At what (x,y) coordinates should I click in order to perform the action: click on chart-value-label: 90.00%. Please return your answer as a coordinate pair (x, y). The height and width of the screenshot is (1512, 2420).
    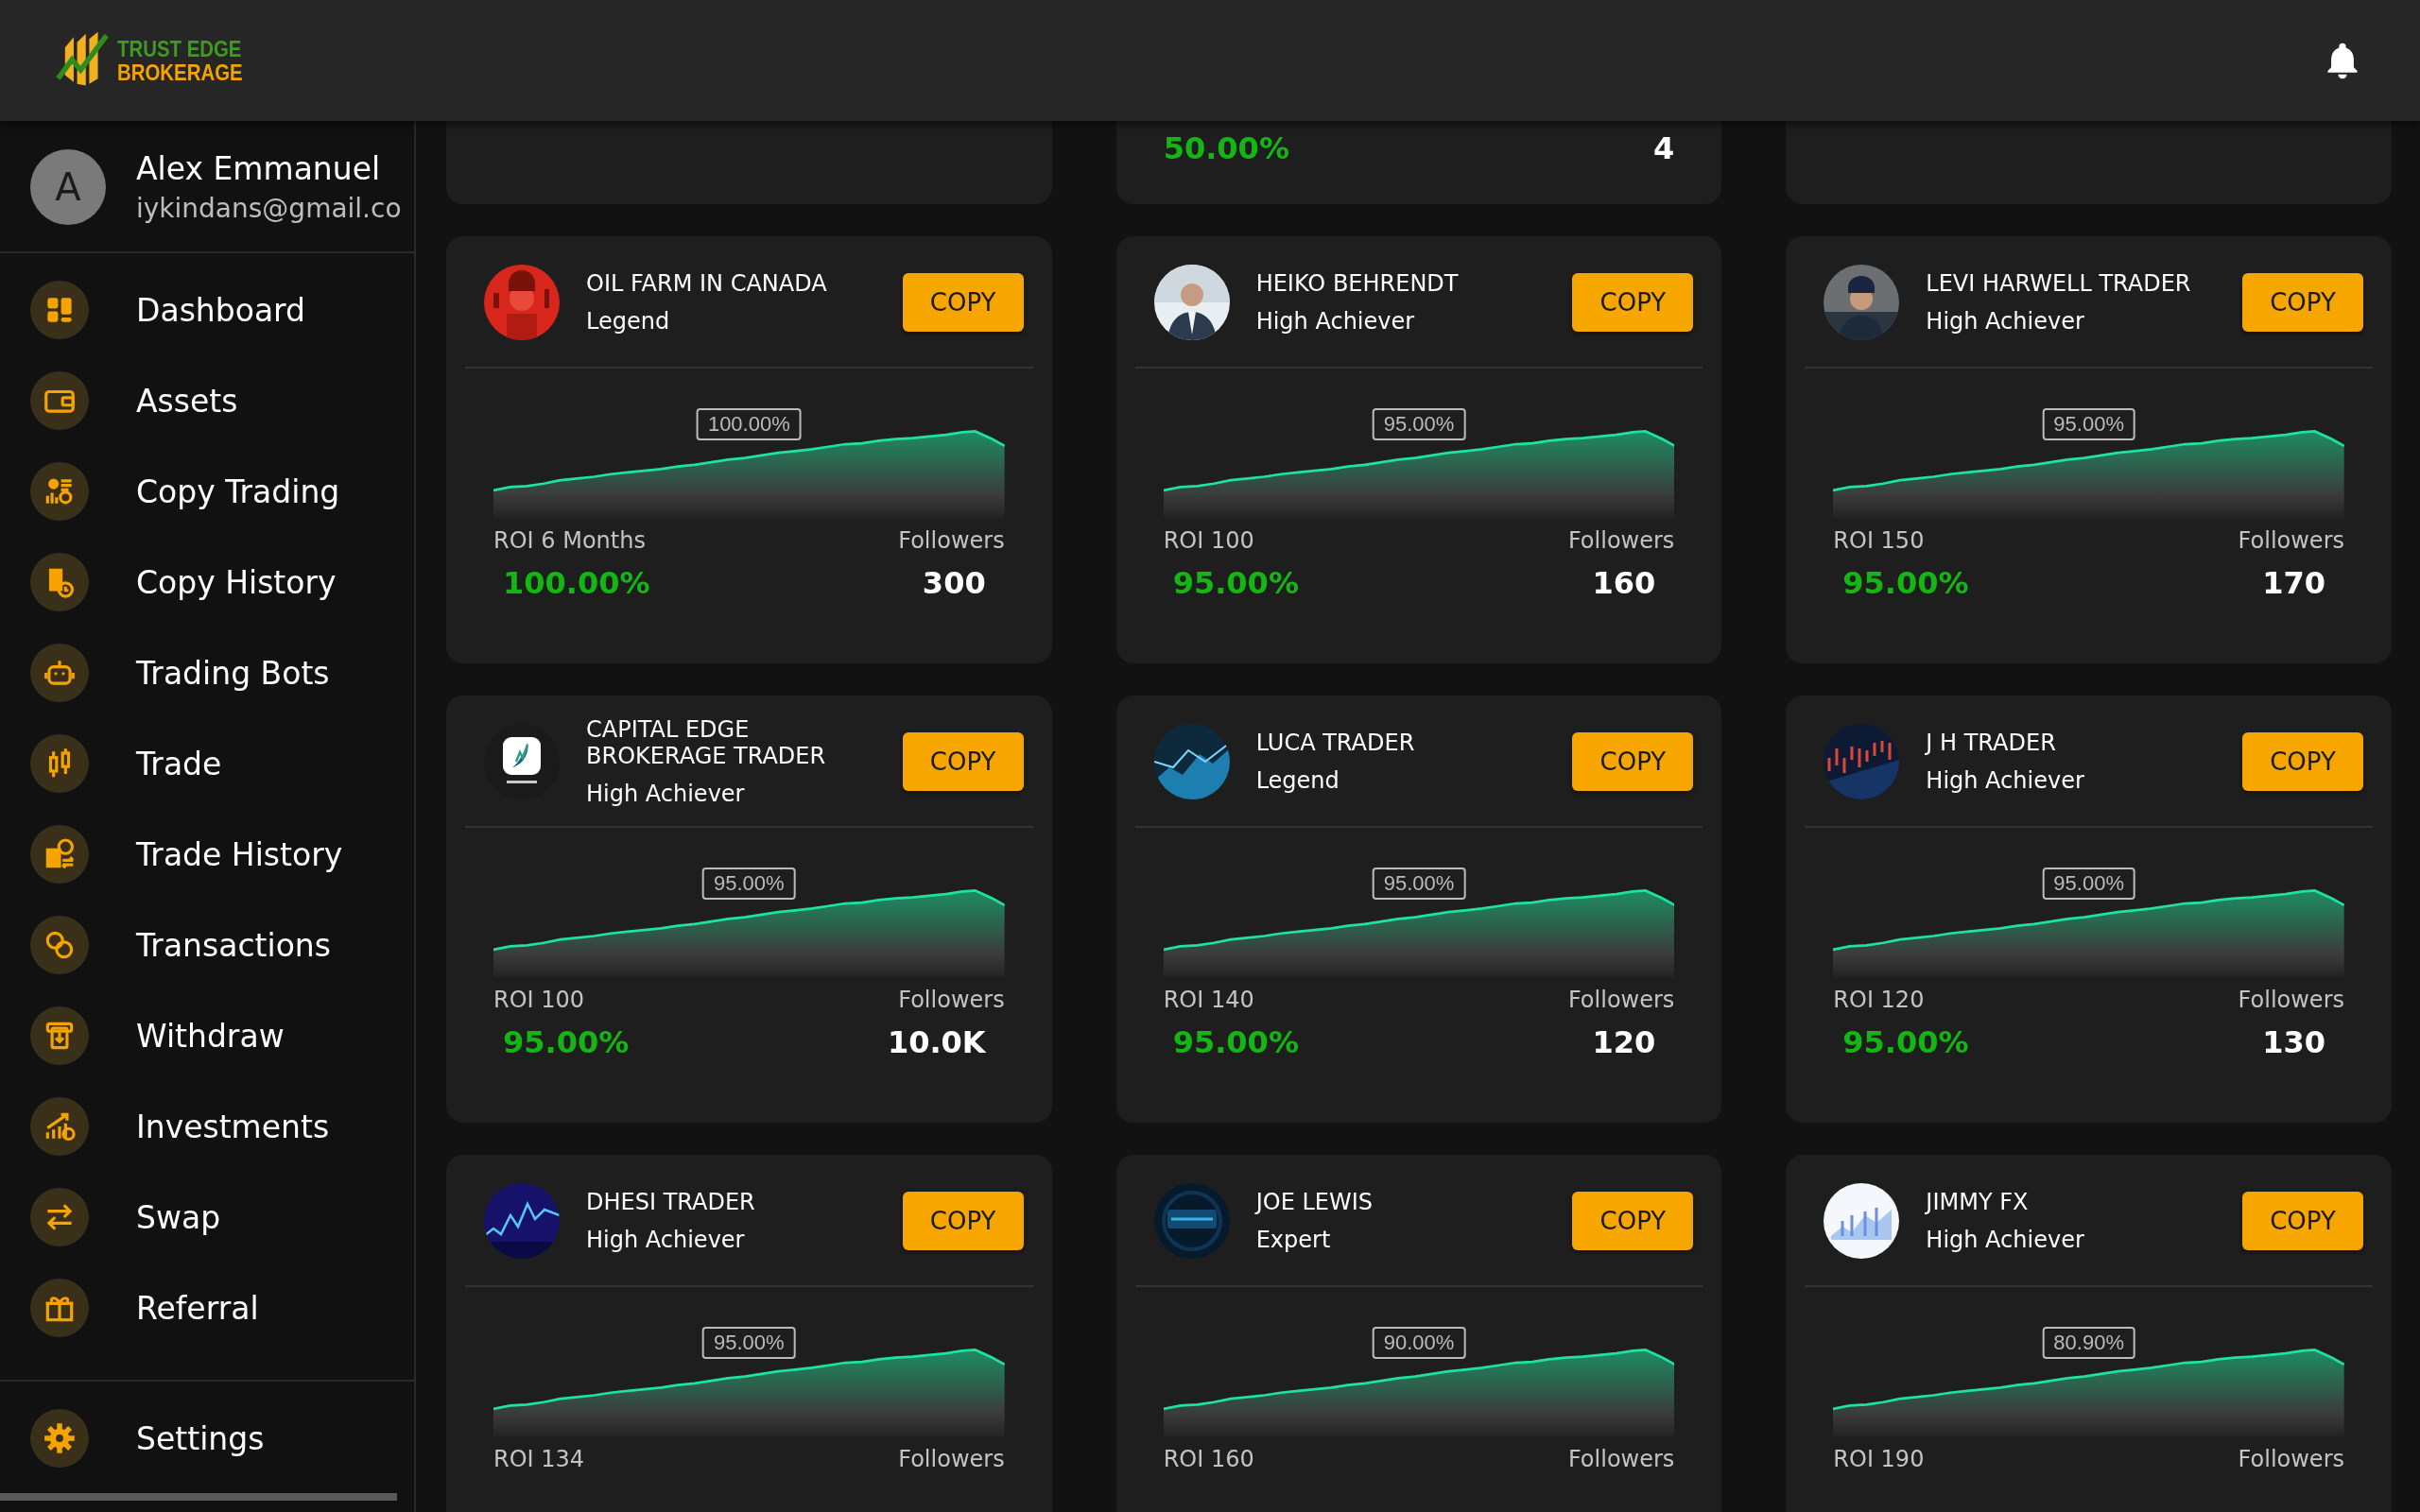
    Looking at the image, I should click on (1419, 1343).